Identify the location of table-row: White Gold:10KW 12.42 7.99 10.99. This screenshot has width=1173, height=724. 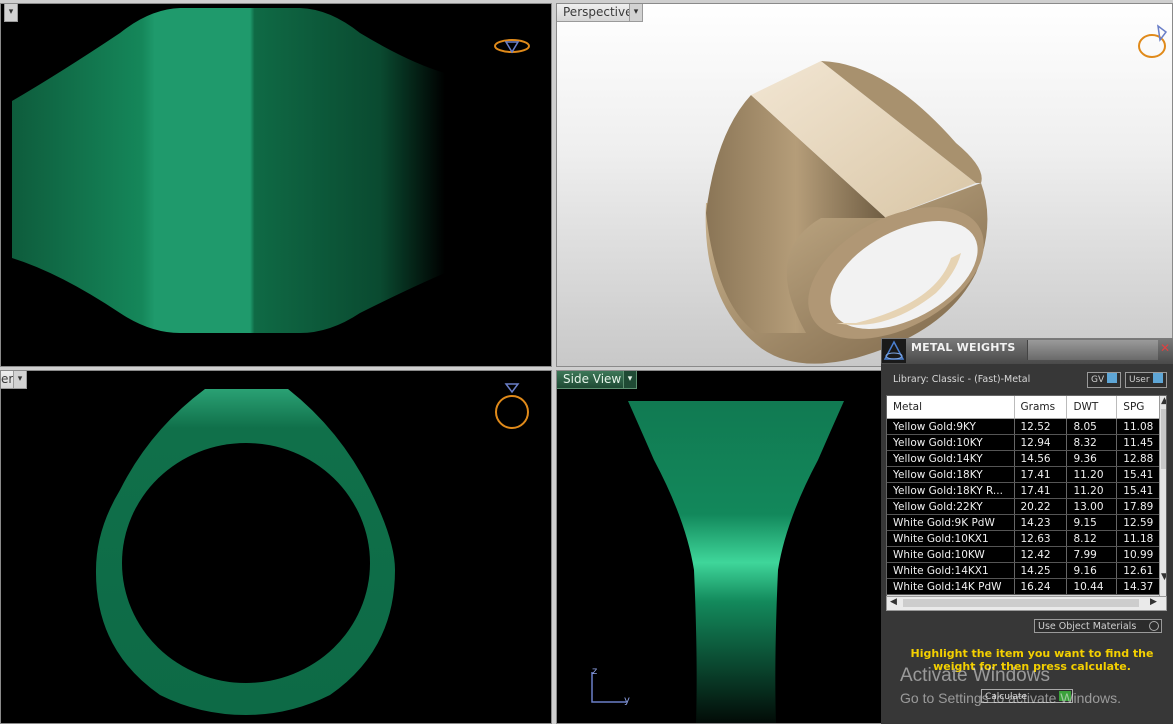
(1026, 554).